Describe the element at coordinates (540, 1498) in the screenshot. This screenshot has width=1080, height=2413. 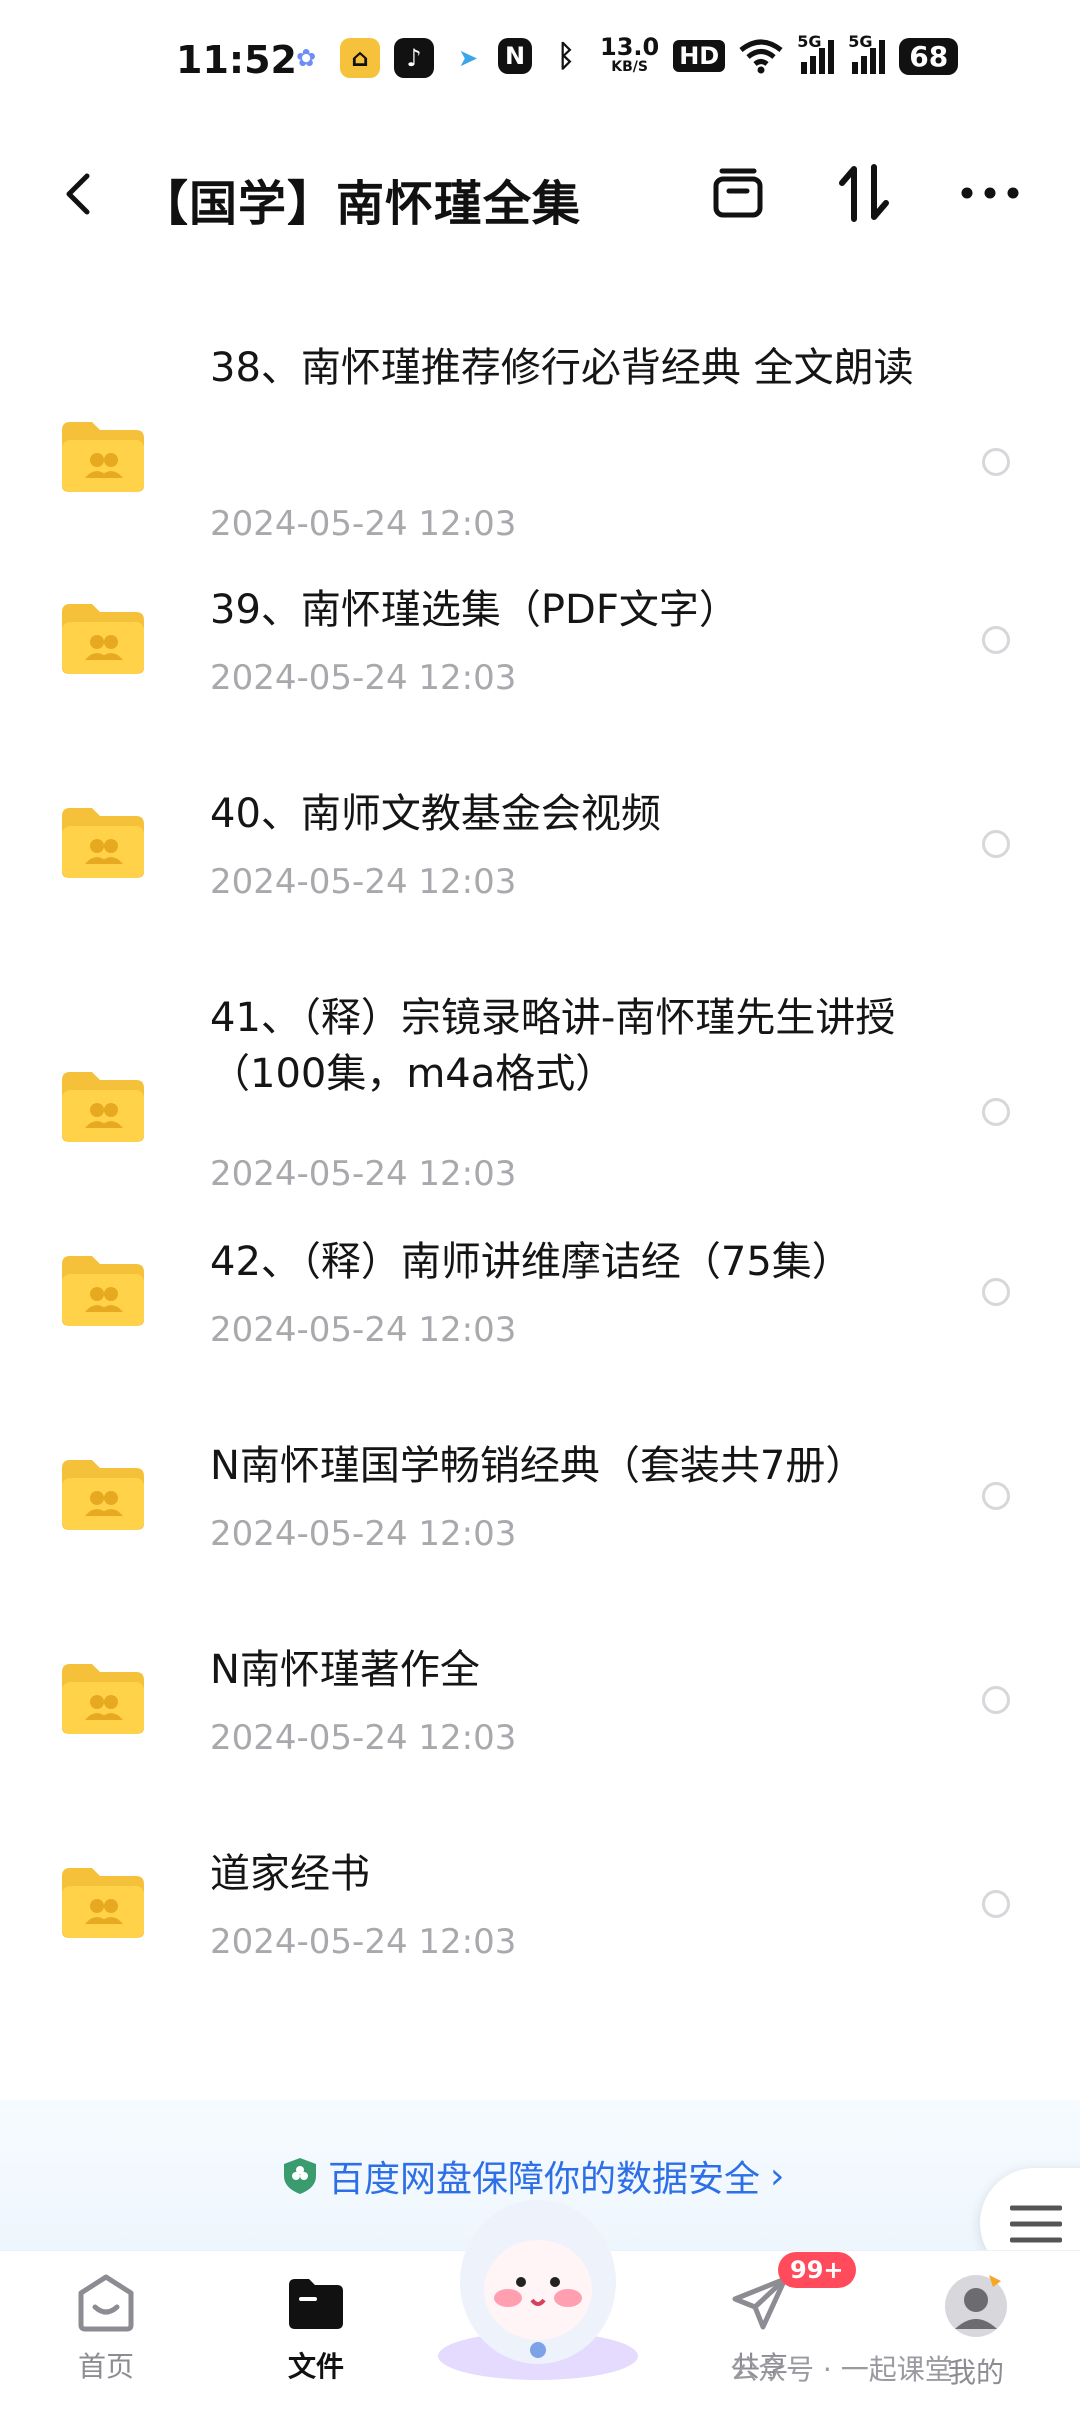
I see `file-row: N南怀瑾国学畅销经典（套装共7册） 2024-05-24 12:03` at that location.